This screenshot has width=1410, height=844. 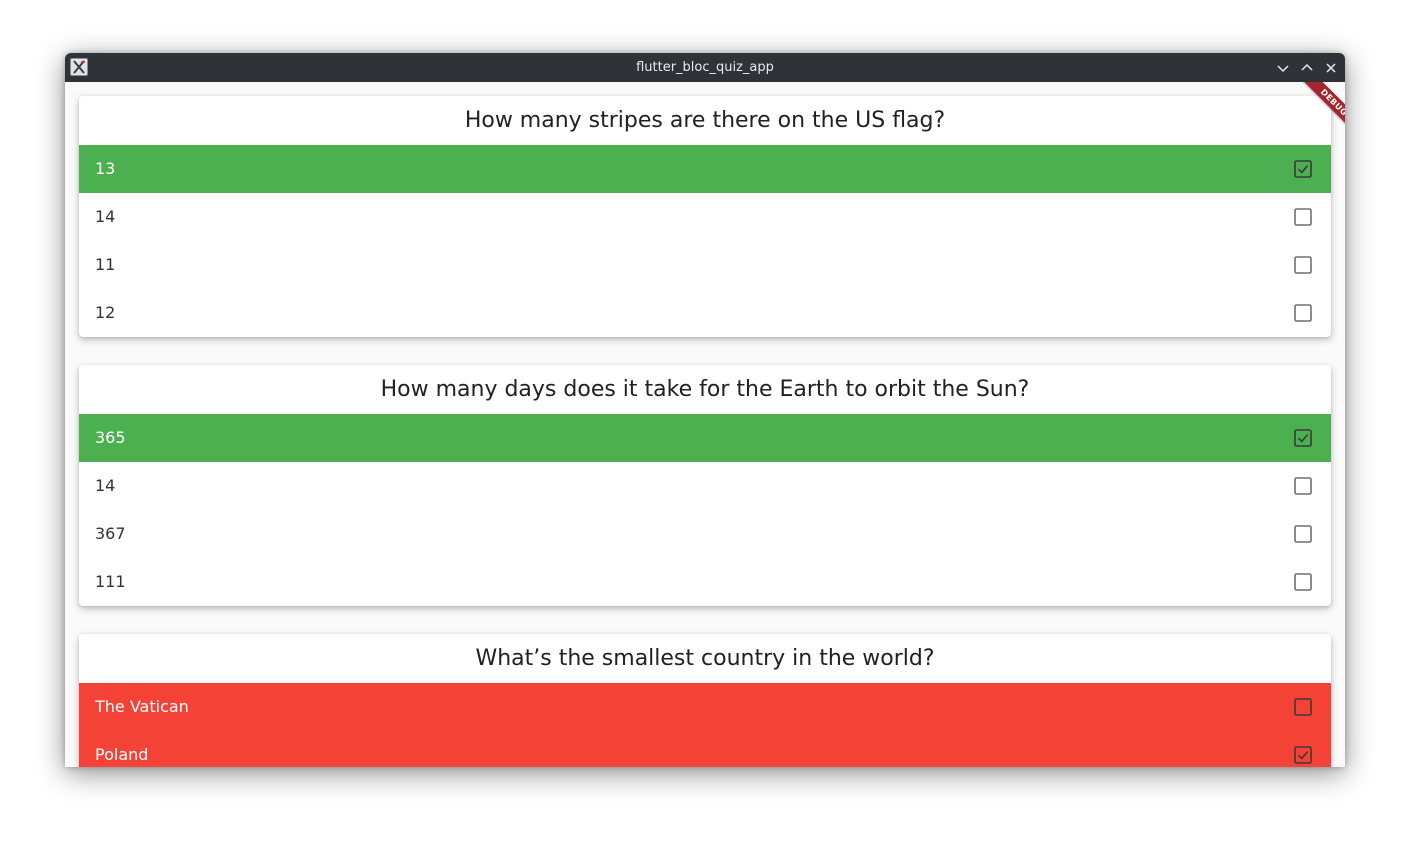 What do you see at coordinates (105, 264) in the screenshot?
I see `answer-label: 11` at bounding box center [105, 264].